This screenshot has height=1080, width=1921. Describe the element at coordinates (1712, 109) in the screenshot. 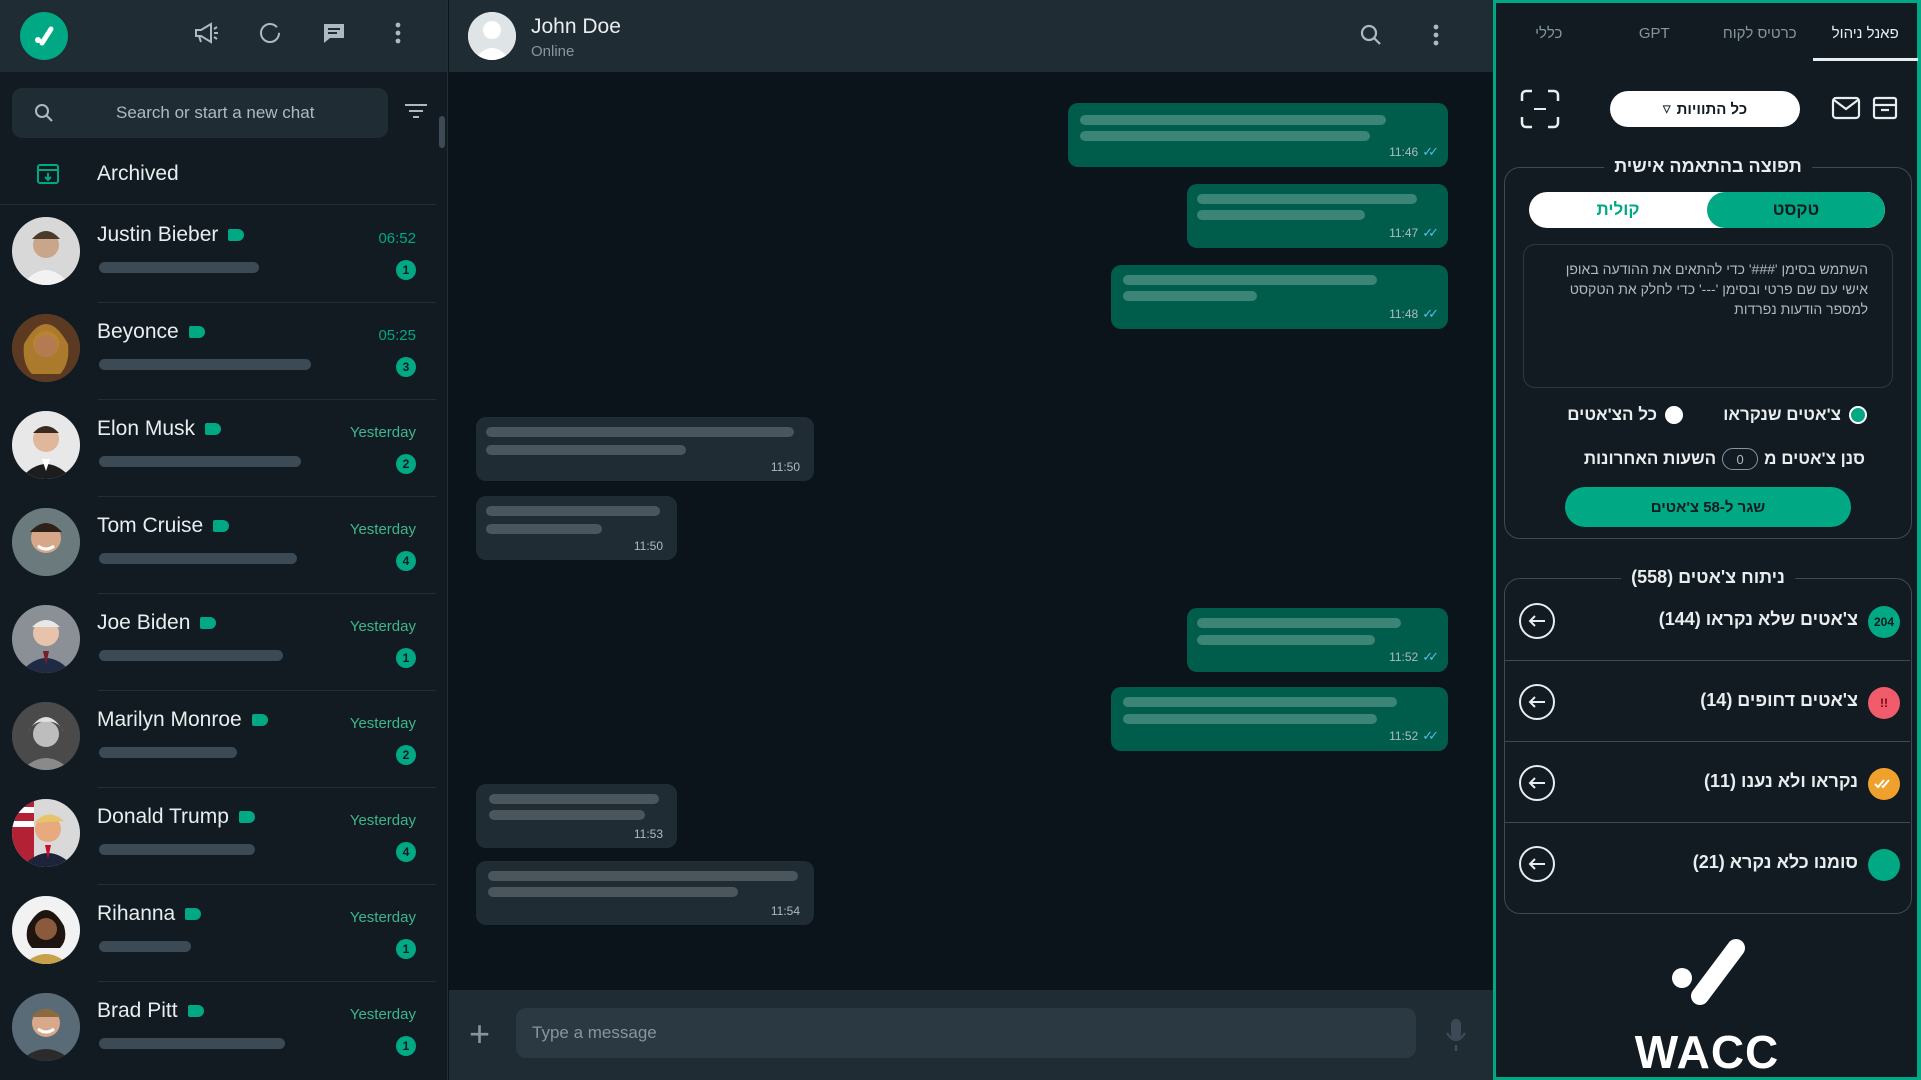

I see `all-labels-label: כל התוויות` at that location.